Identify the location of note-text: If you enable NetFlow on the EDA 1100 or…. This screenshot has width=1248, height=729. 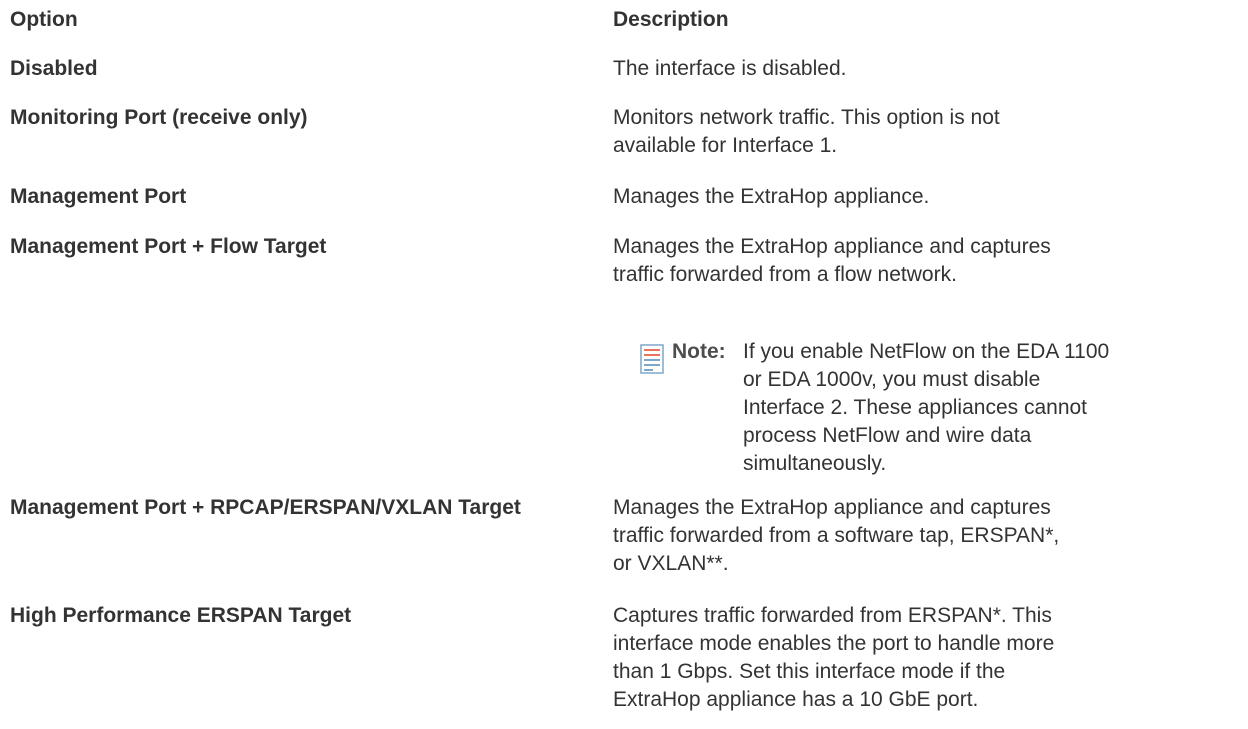
(926, 407).